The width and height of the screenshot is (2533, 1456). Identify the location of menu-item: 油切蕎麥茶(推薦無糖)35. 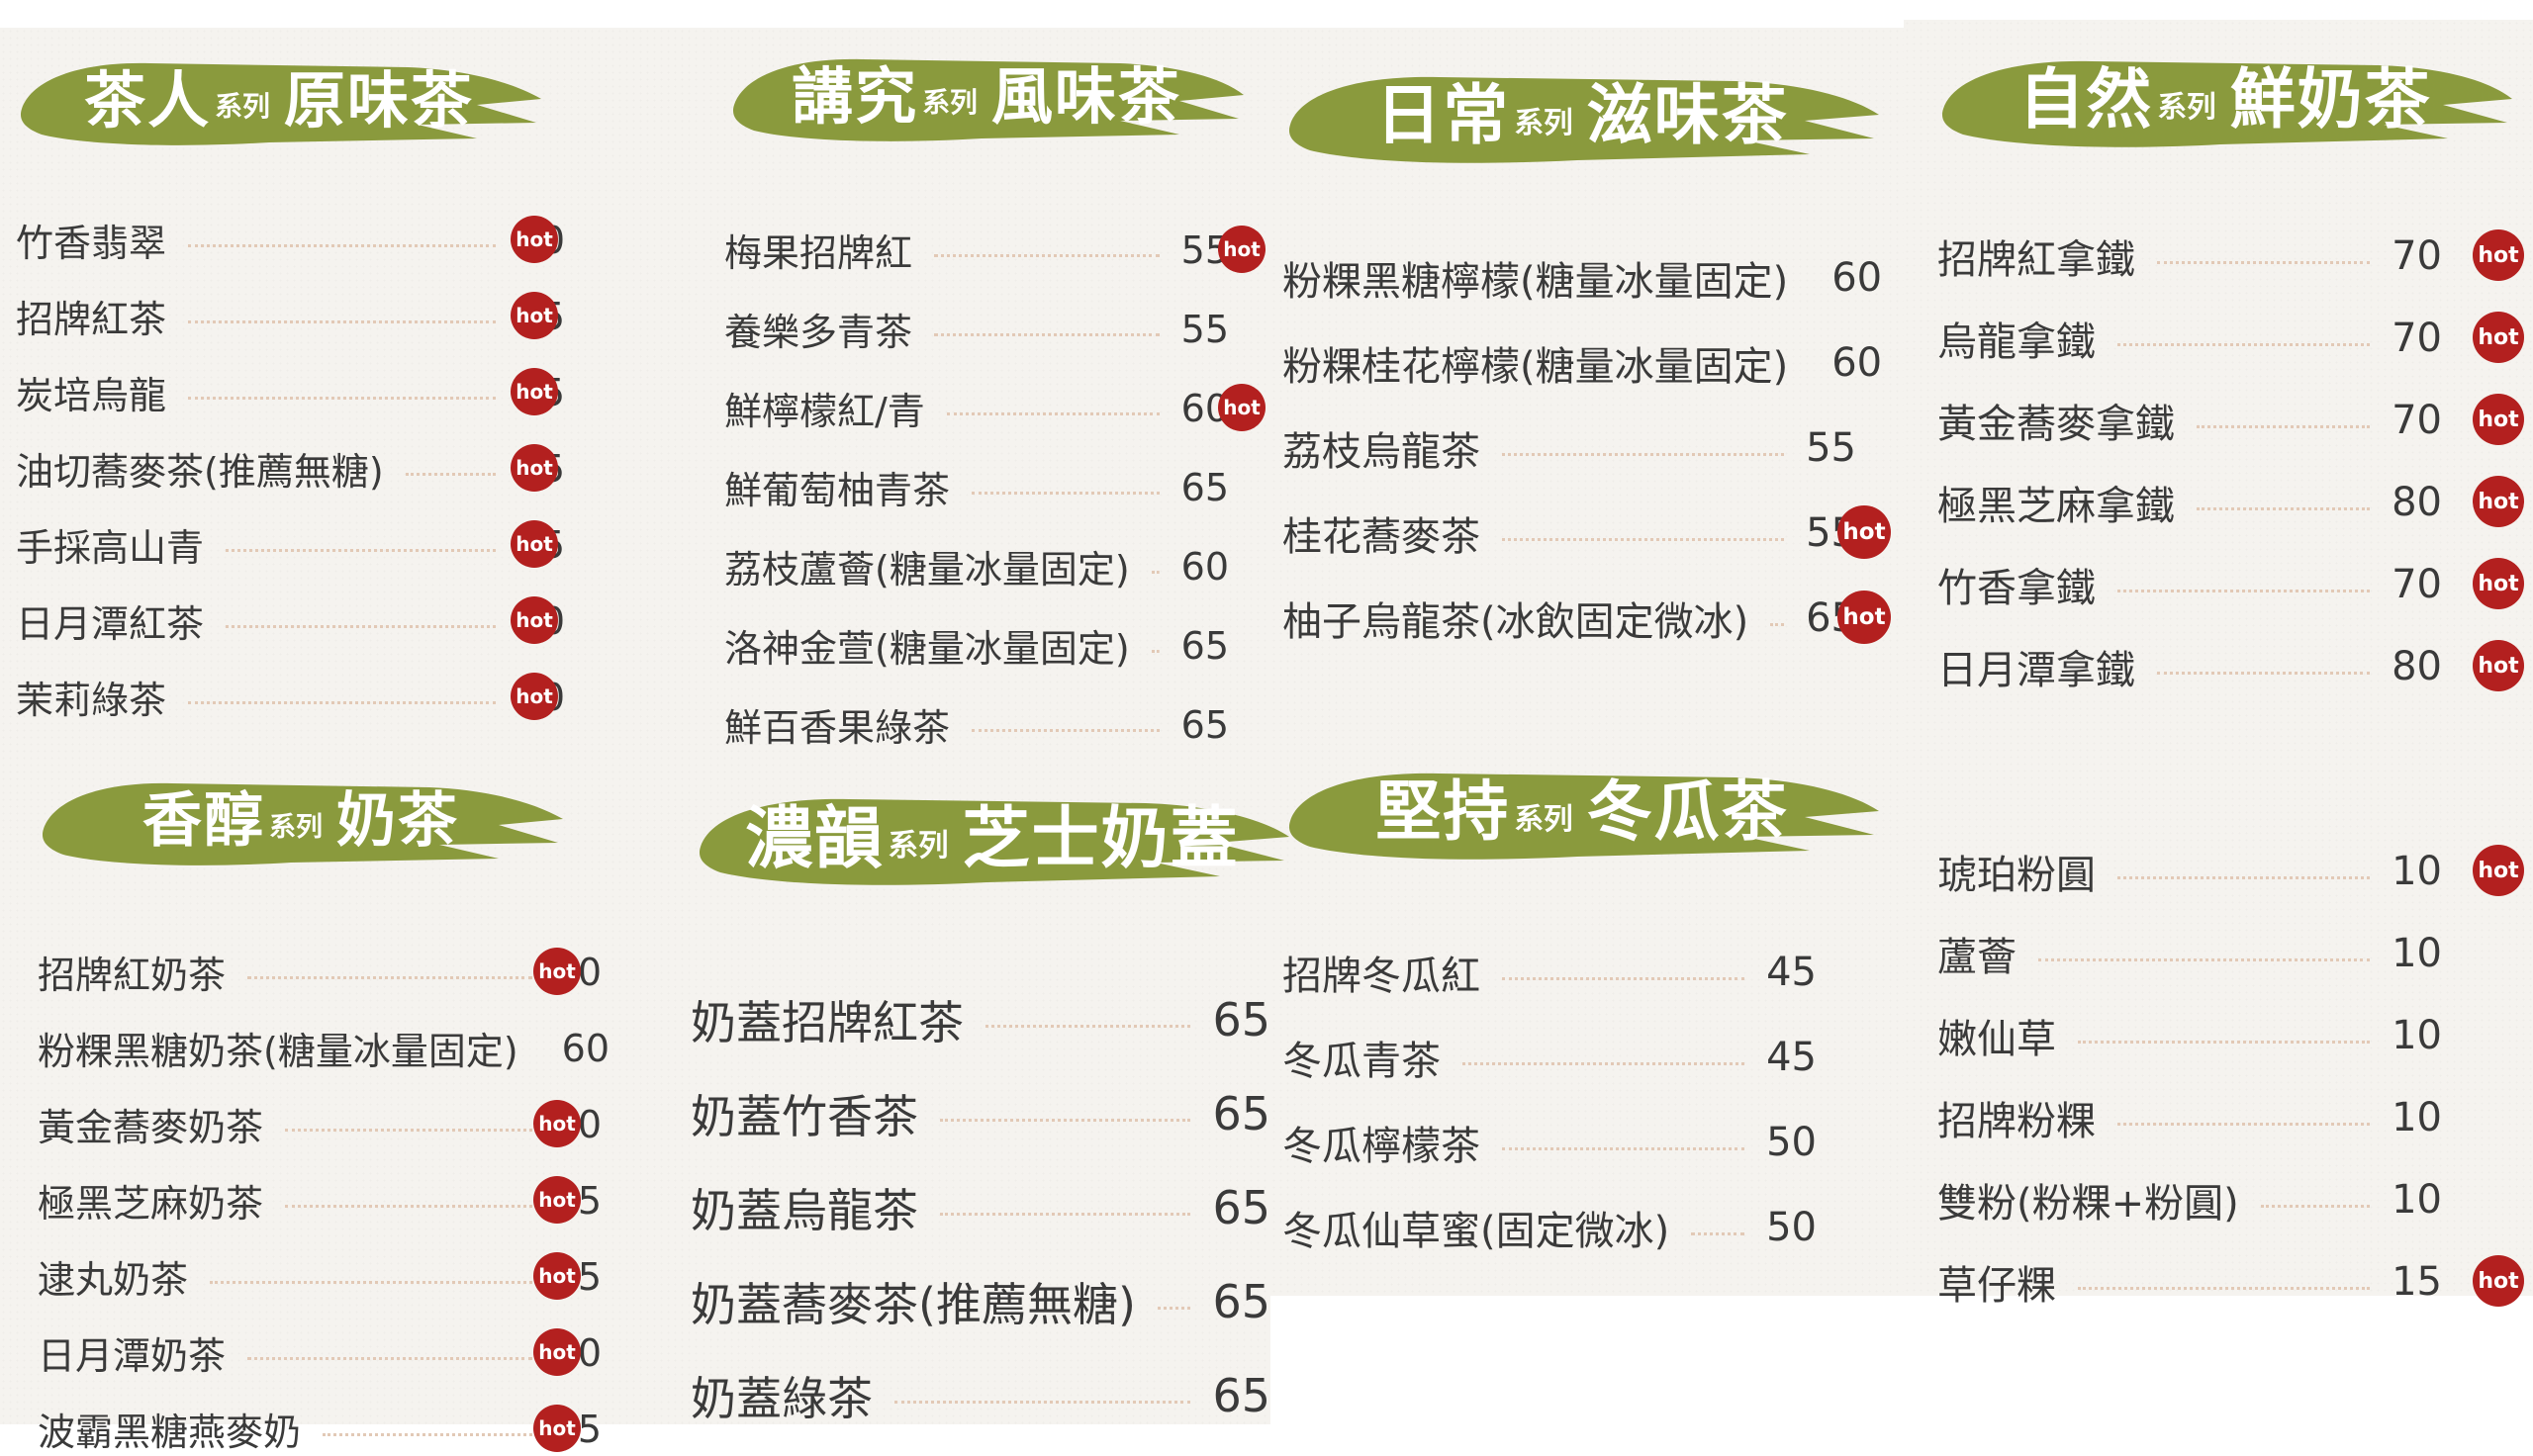
(291, 468).